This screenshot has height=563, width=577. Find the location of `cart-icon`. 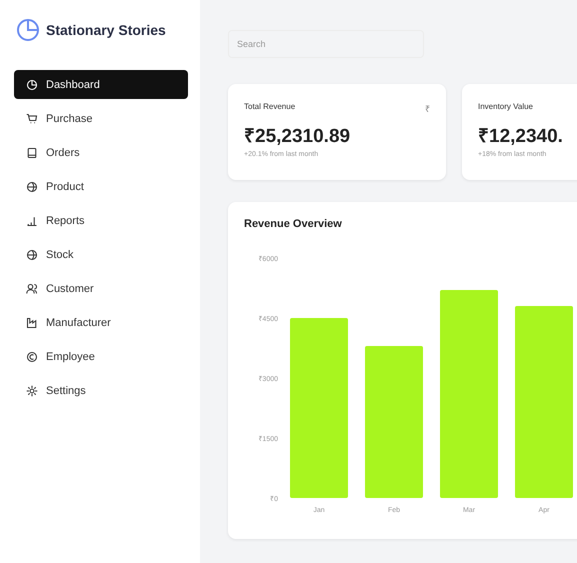

cart-icon is located at coordinates (32, 118).